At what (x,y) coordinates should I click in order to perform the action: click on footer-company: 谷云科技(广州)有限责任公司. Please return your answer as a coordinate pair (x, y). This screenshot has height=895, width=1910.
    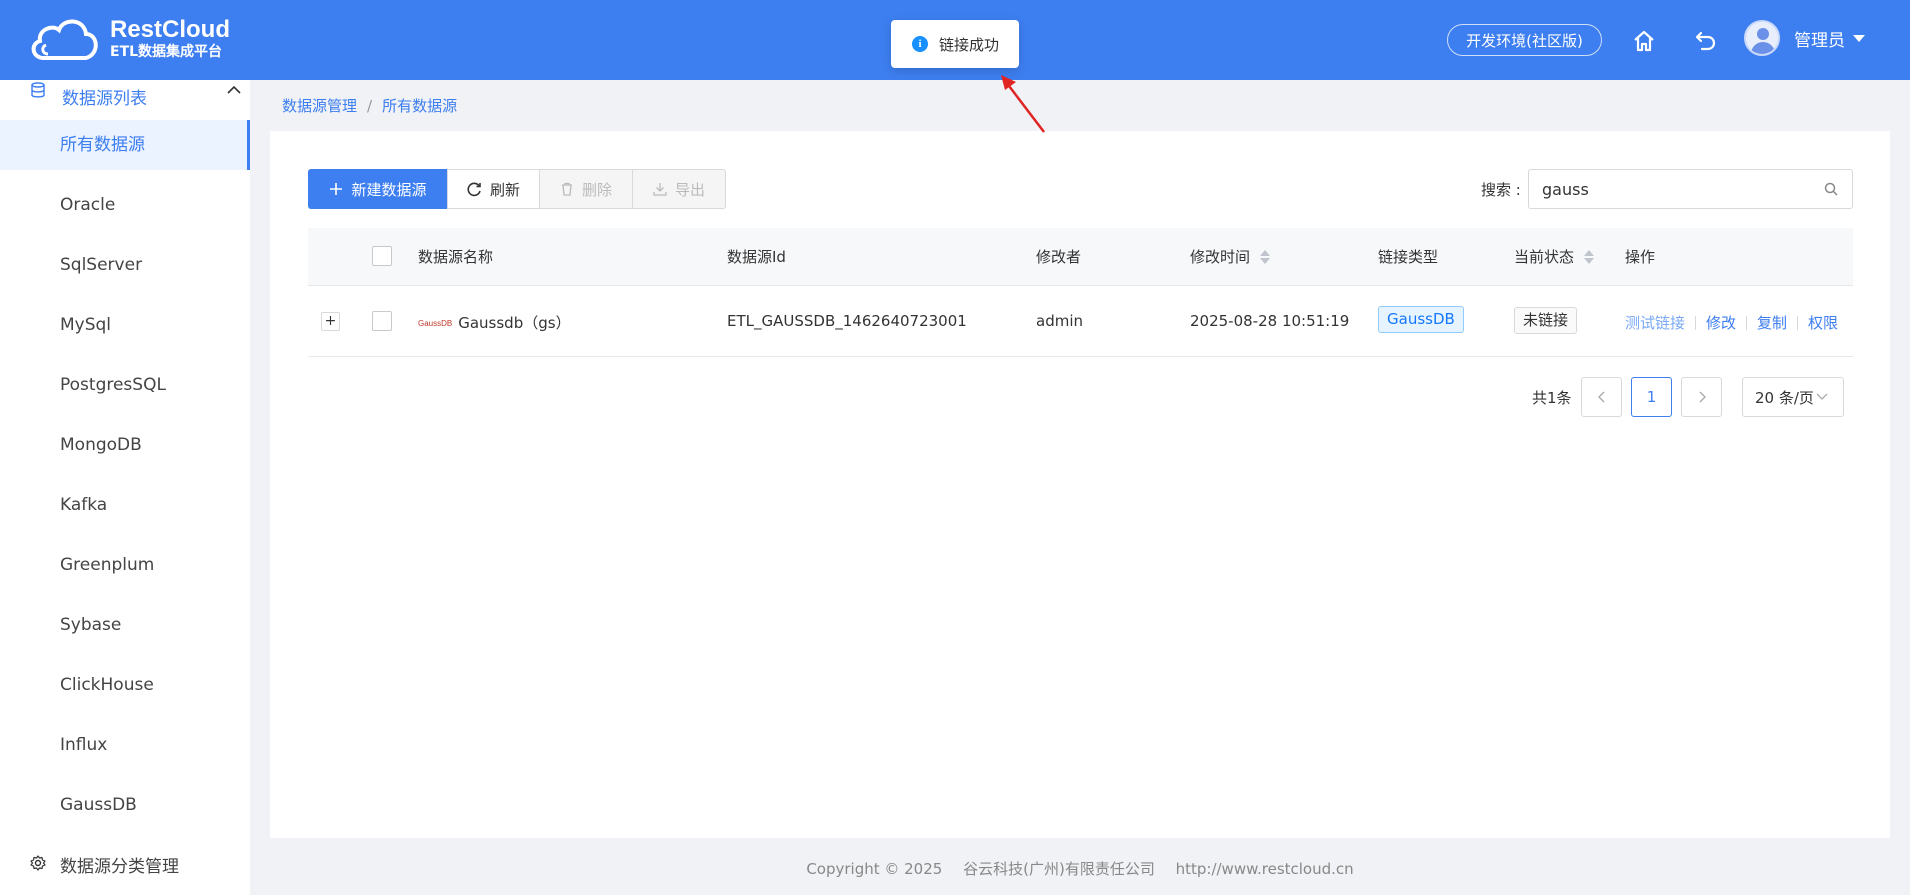
    Looking at the image, I should click on (1059, 869).